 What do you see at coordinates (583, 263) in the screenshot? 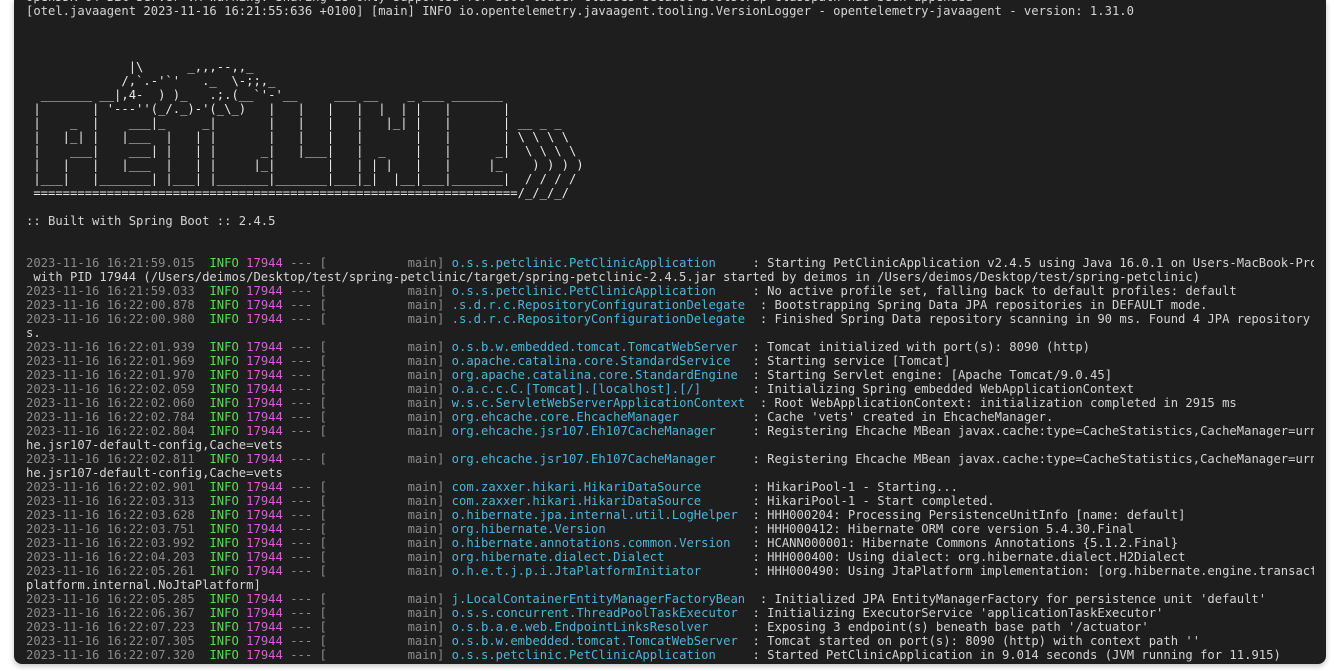
I see `log-logger: o.s.s.petclinic.PetClinicApplication` at bounding box center [583, 263].